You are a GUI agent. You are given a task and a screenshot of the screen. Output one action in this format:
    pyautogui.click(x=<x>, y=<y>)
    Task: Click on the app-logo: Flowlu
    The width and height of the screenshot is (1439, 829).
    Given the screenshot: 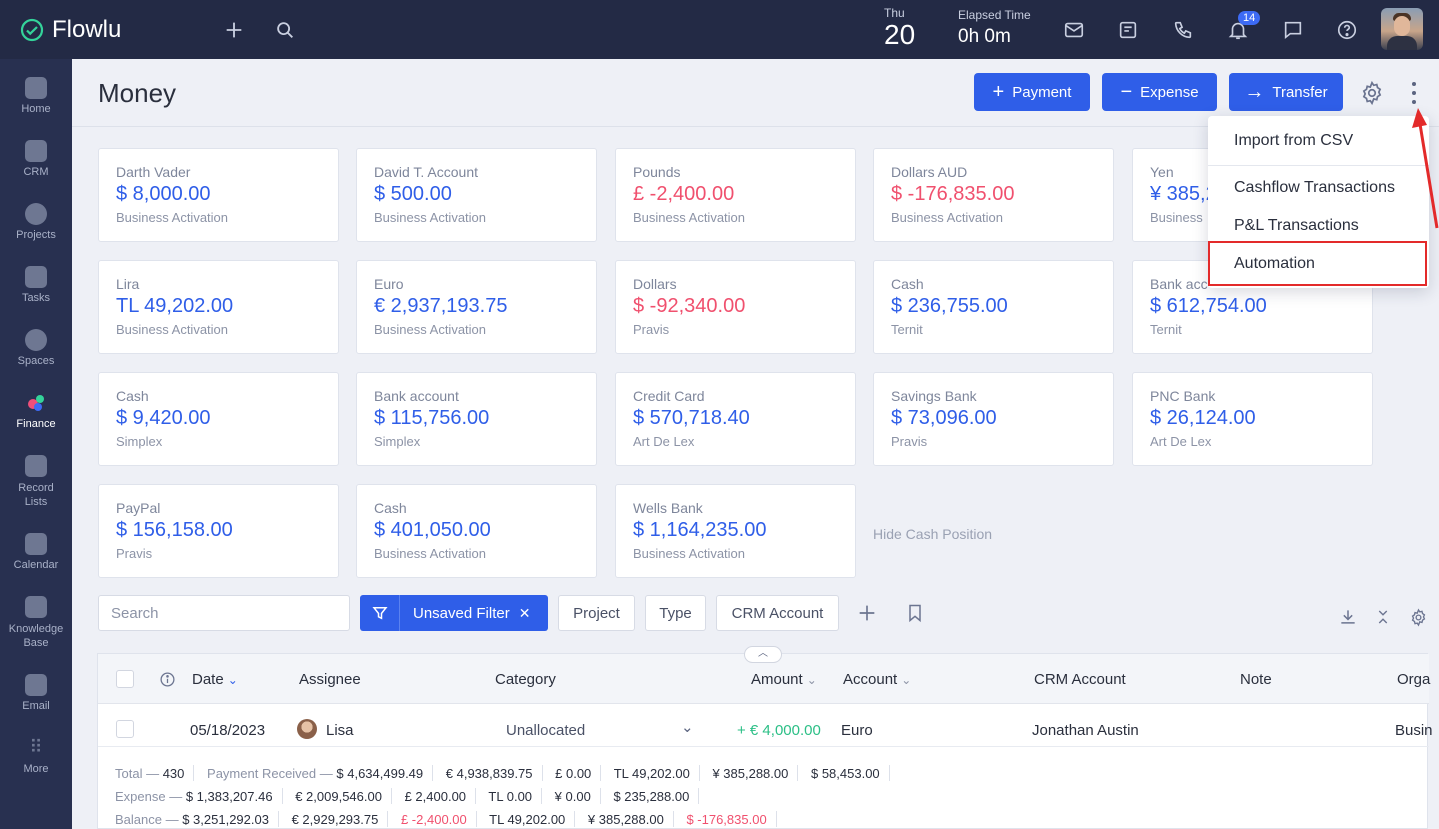 What is the action you would take?
    pyautogui.click(x=70, y=30)
    